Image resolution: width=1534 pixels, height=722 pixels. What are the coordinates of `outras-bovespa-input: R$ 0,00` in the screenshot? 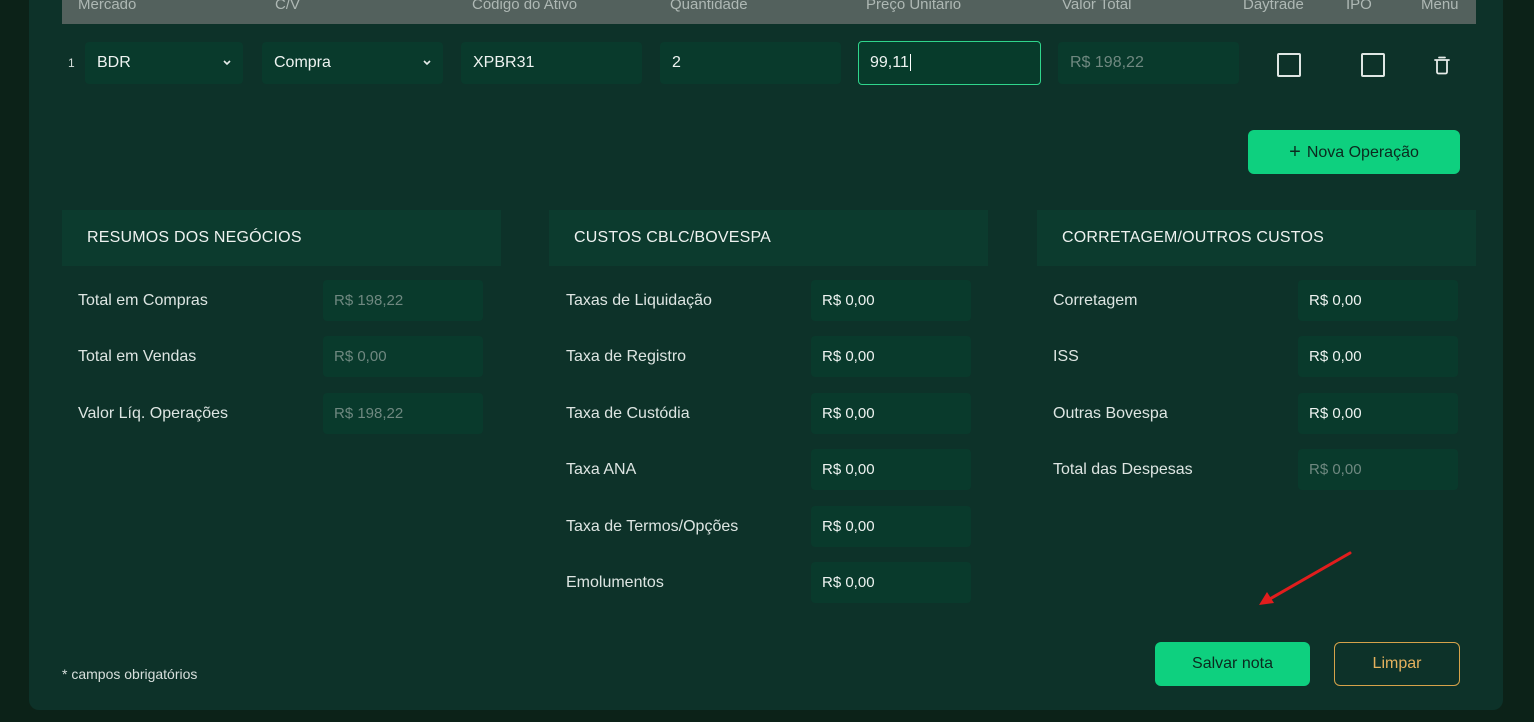 It's located at (1378, 413).